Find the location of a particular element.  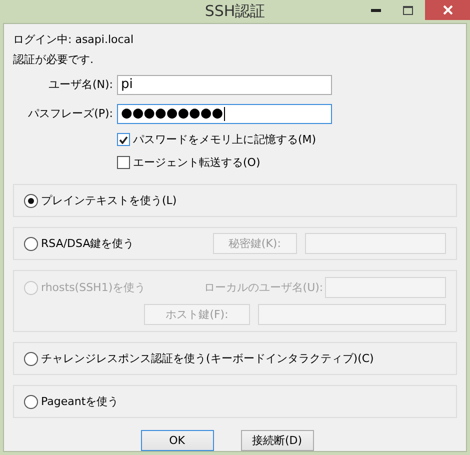

local-user-field is located at coordinates (385, 287).